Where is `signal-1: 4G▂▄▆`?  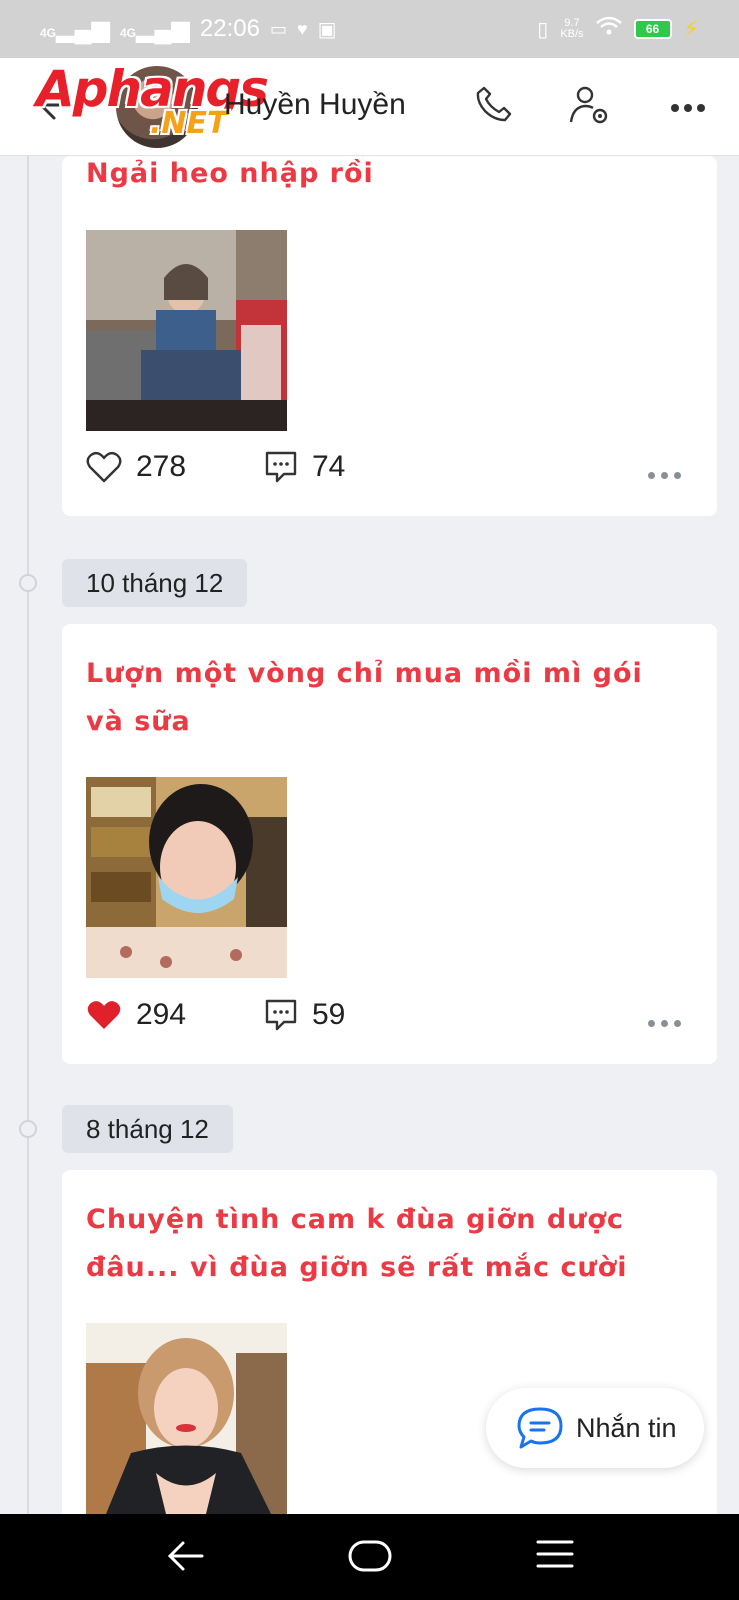
signal-1: 4G▂▄▆ is located at coordinates (75, 29).